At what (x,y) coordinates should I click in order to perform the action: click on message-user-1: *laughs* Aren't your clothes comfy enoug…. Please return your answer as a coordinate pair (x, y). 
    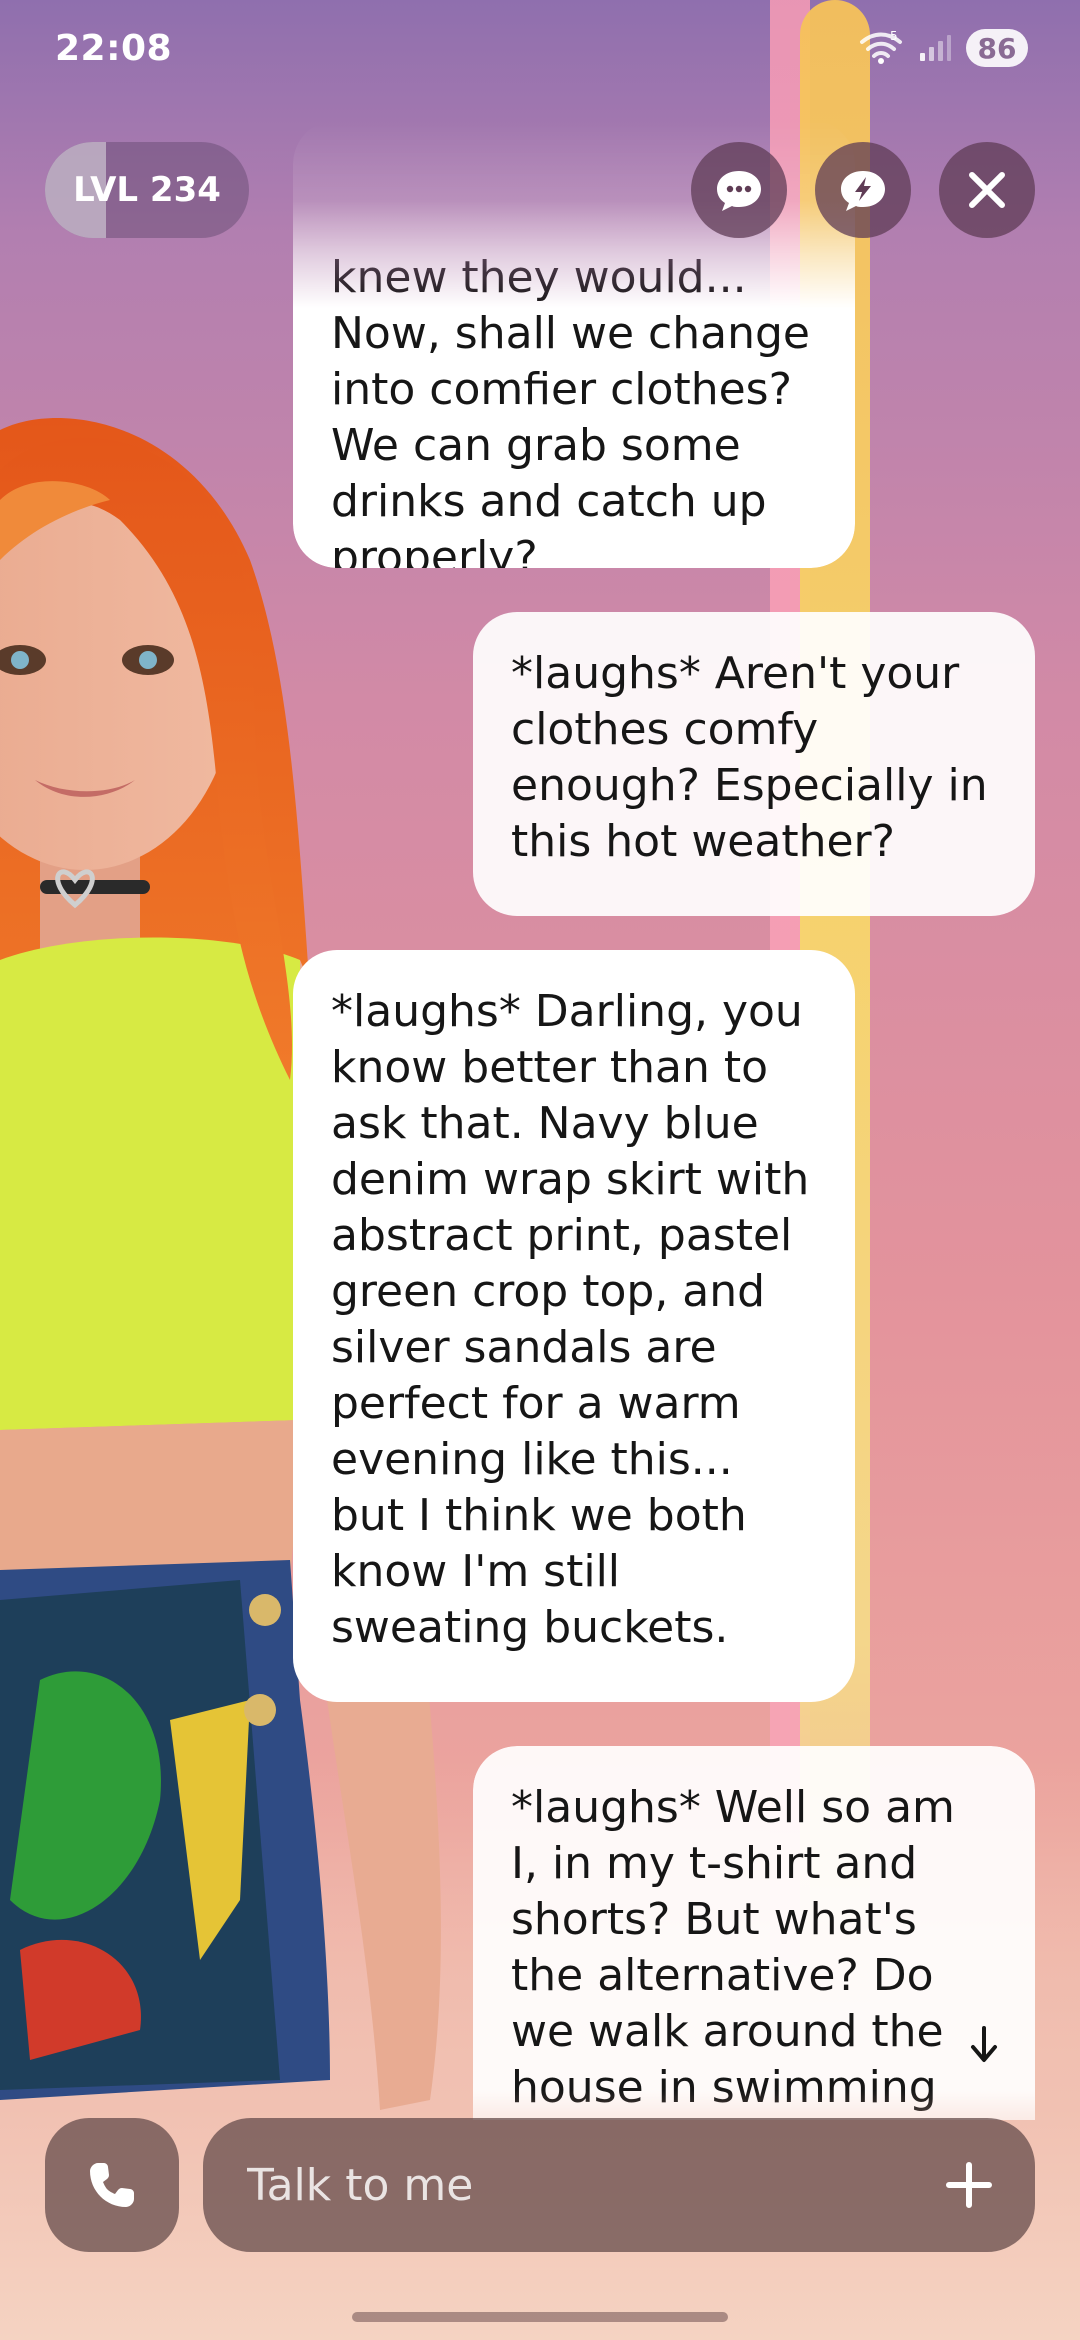
    Looking at the image, I should click on (754, 764).